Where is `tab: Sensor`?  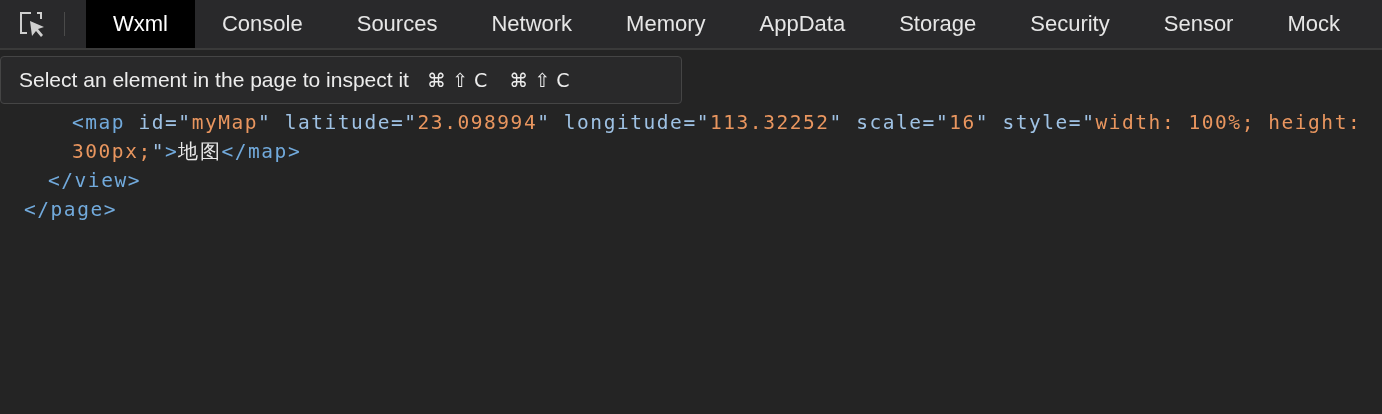
tab: Sensor is located at coordinates (1198, 24).